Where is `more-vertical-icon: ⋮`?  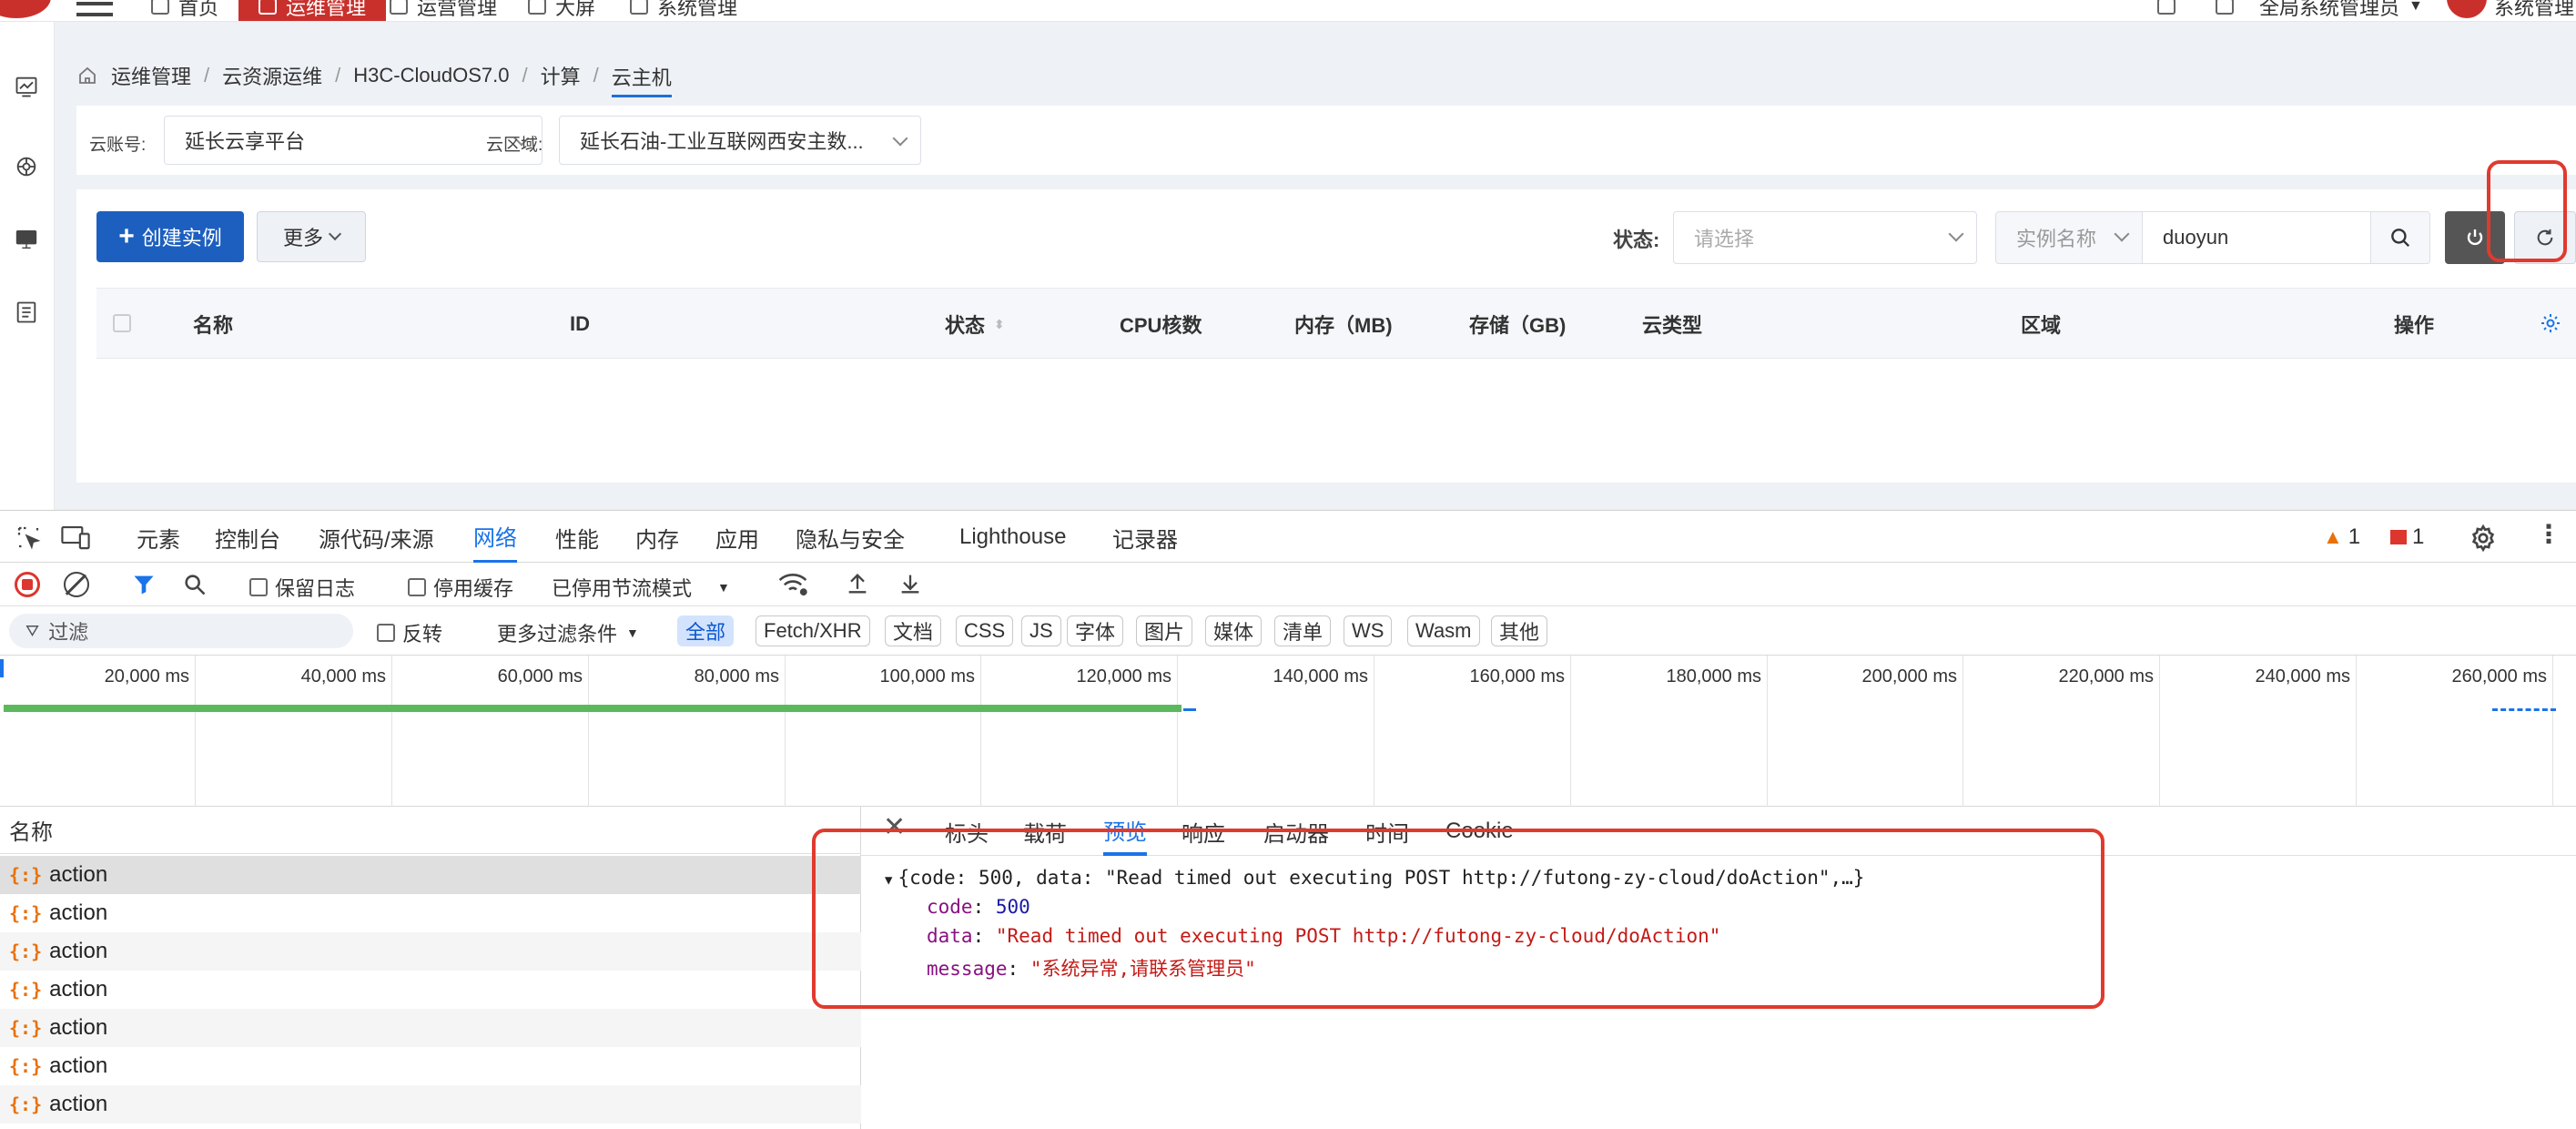
more-vertical-icon: ⋮ is located at coordinates (2548, 534).